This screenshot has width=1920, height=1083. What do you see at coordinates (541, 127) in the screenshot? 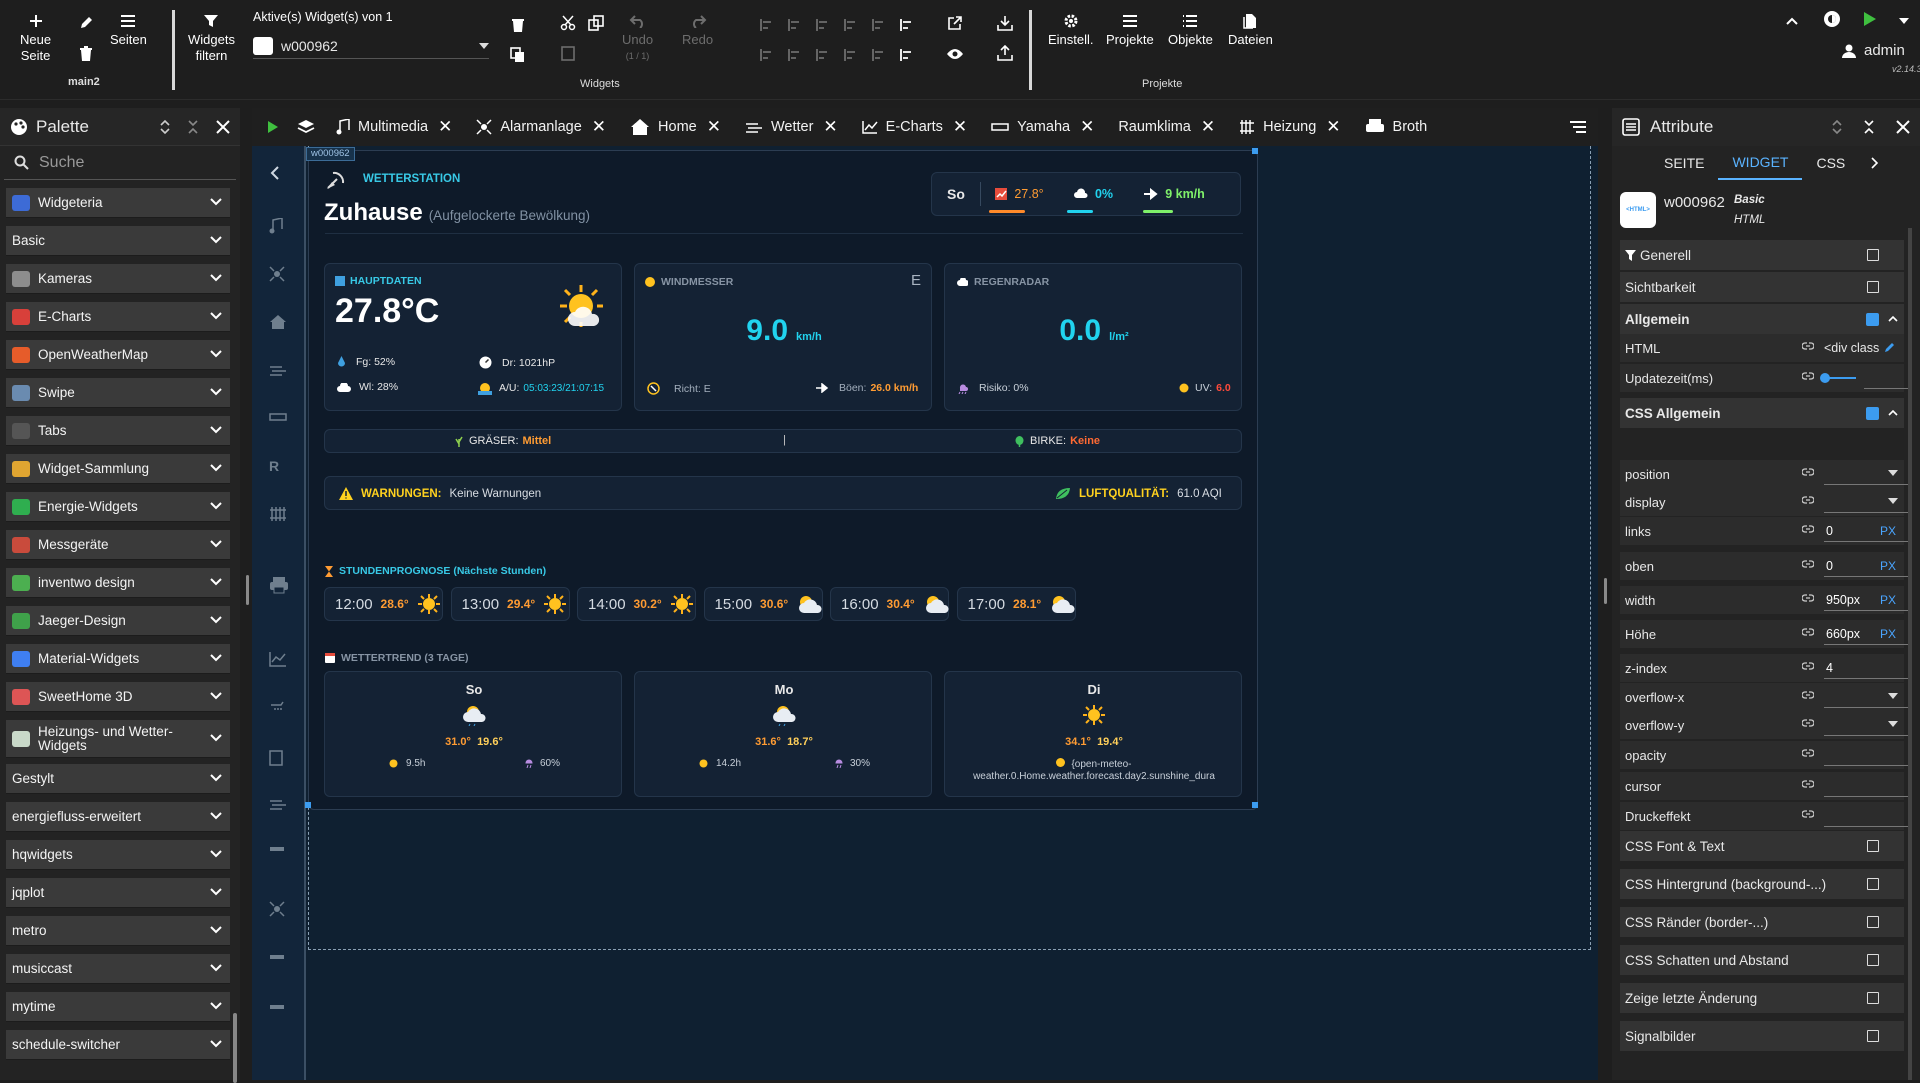
I see `tab-alarmanlage: Alarmanlage ✕` at bounding box center [541, 127].